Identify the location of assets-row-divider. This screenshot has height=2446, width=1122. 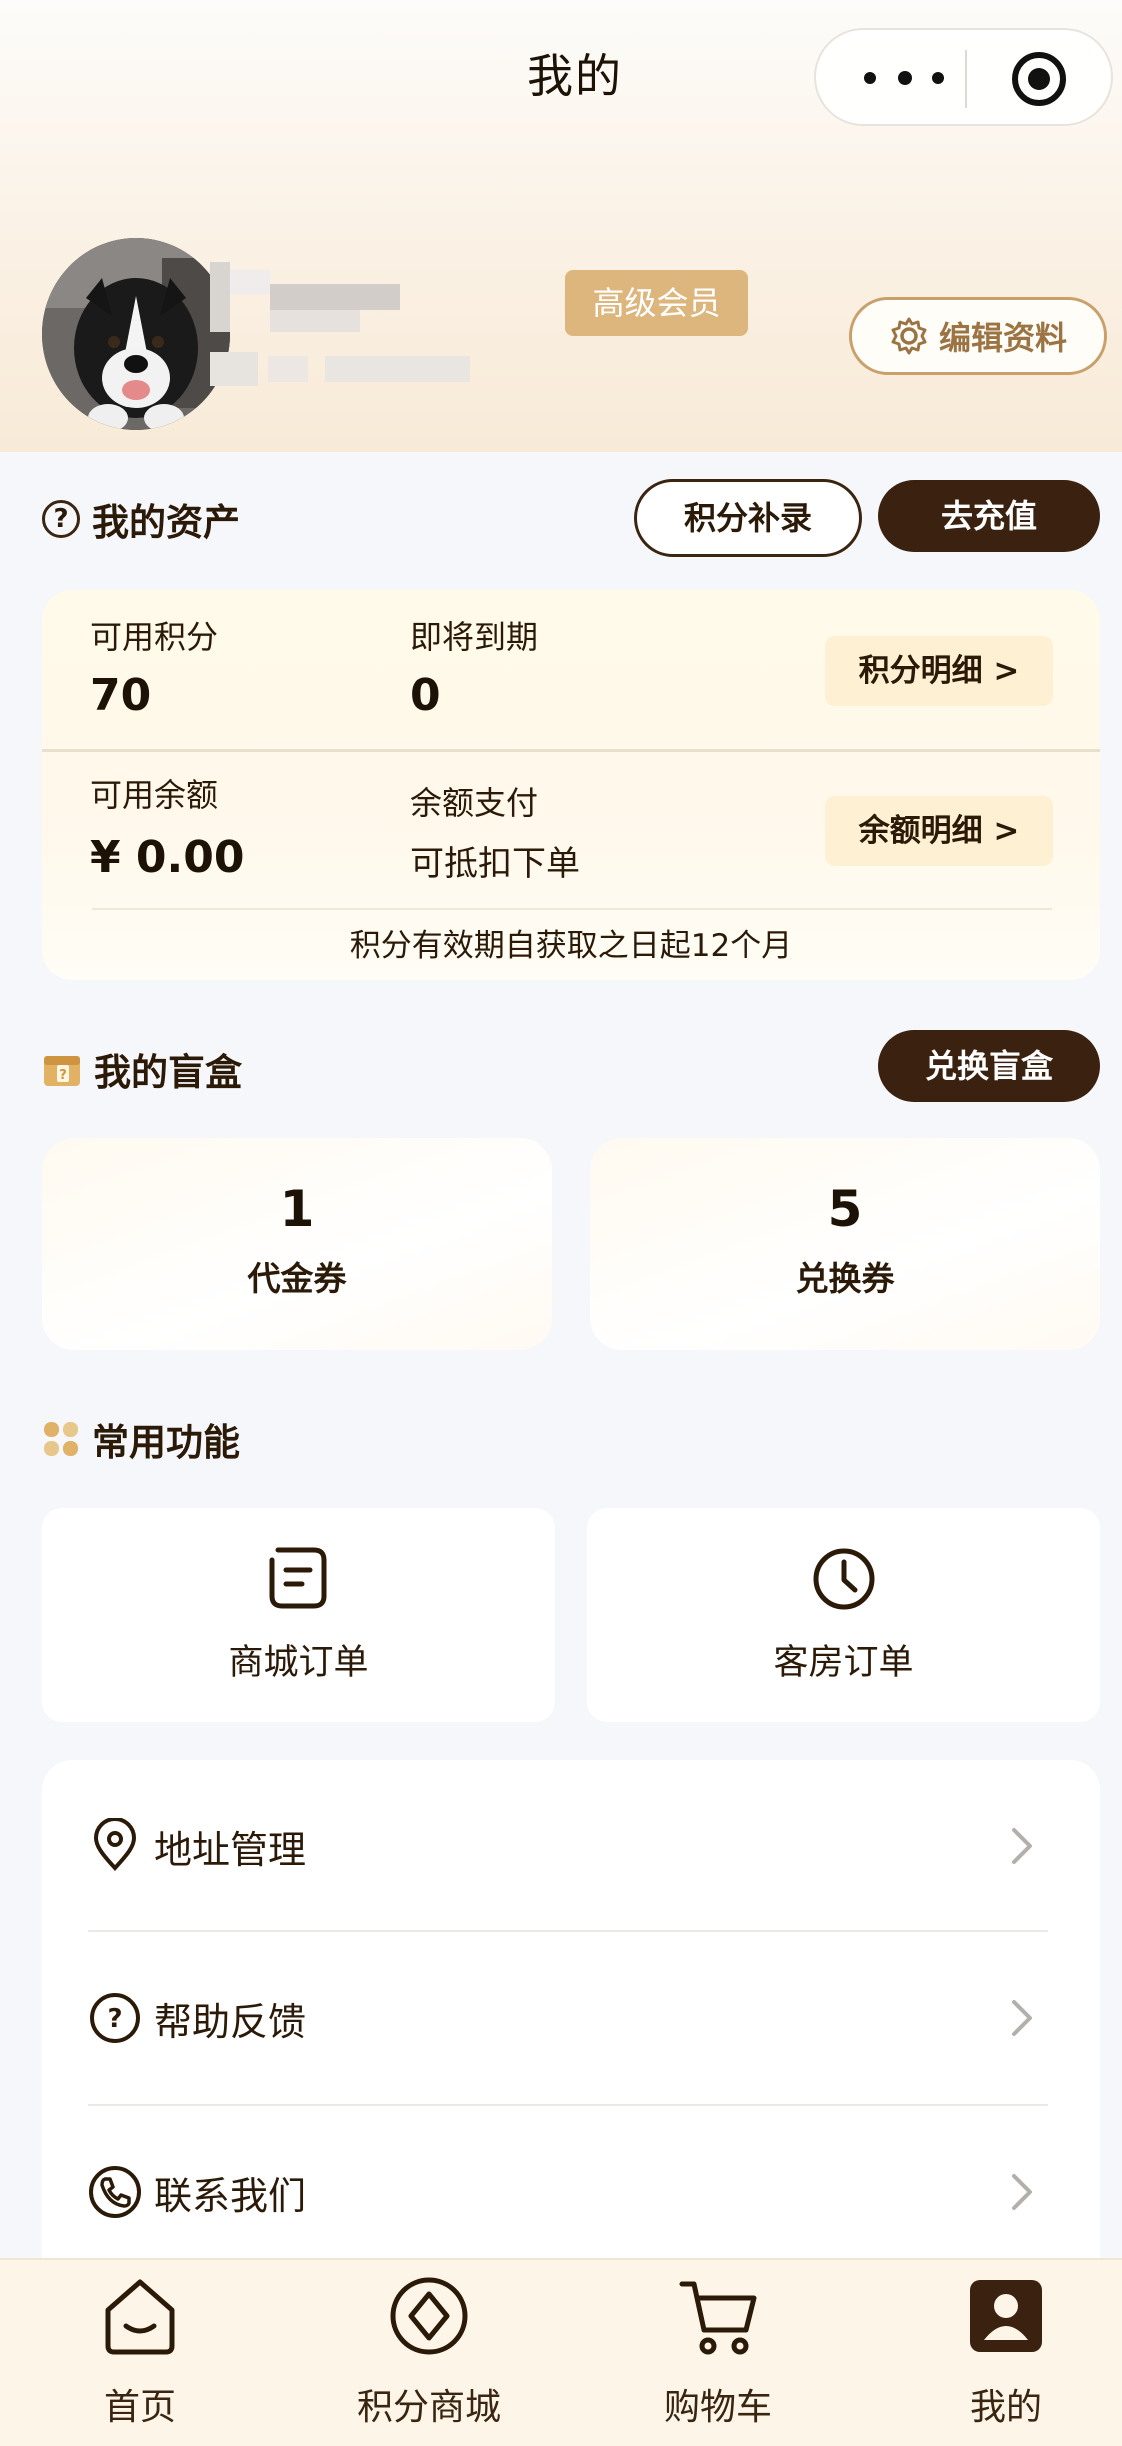
(571, 750).